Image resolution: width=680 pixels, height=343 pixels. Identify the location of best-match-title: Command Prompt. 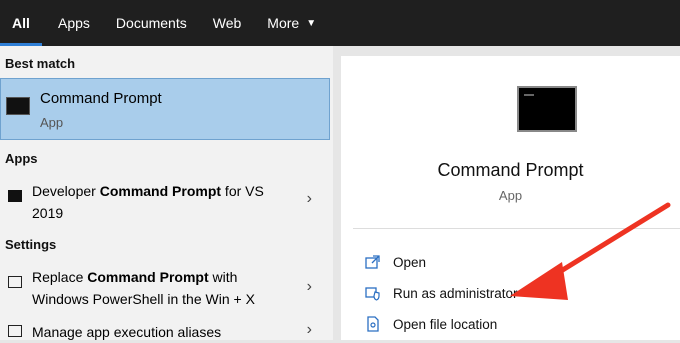
(101, 98).